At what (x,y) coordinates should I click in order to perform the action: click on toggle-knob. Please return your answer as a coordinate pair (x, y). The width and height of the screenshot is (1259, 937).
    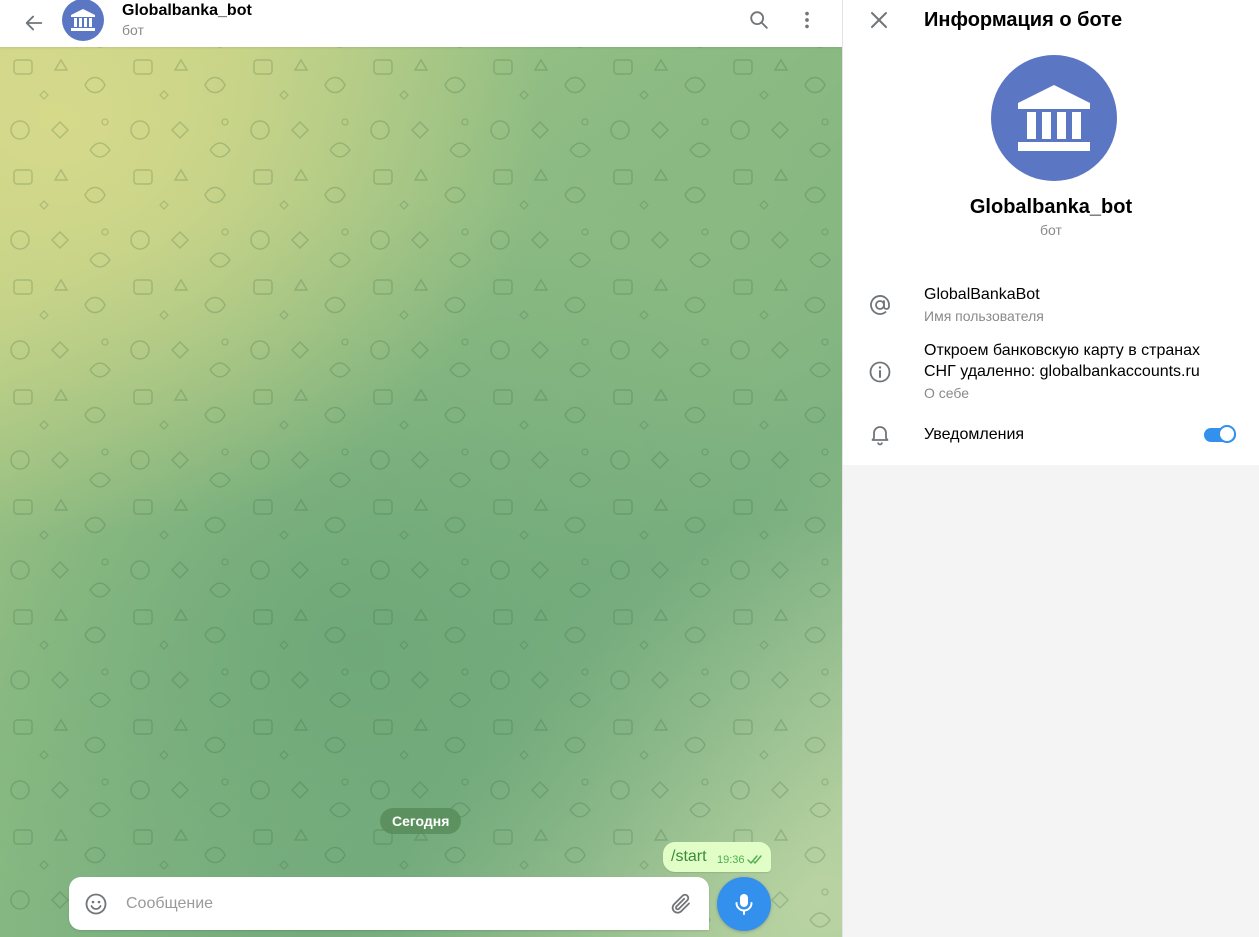
    Looking at the image, I should click on (1227, 434).